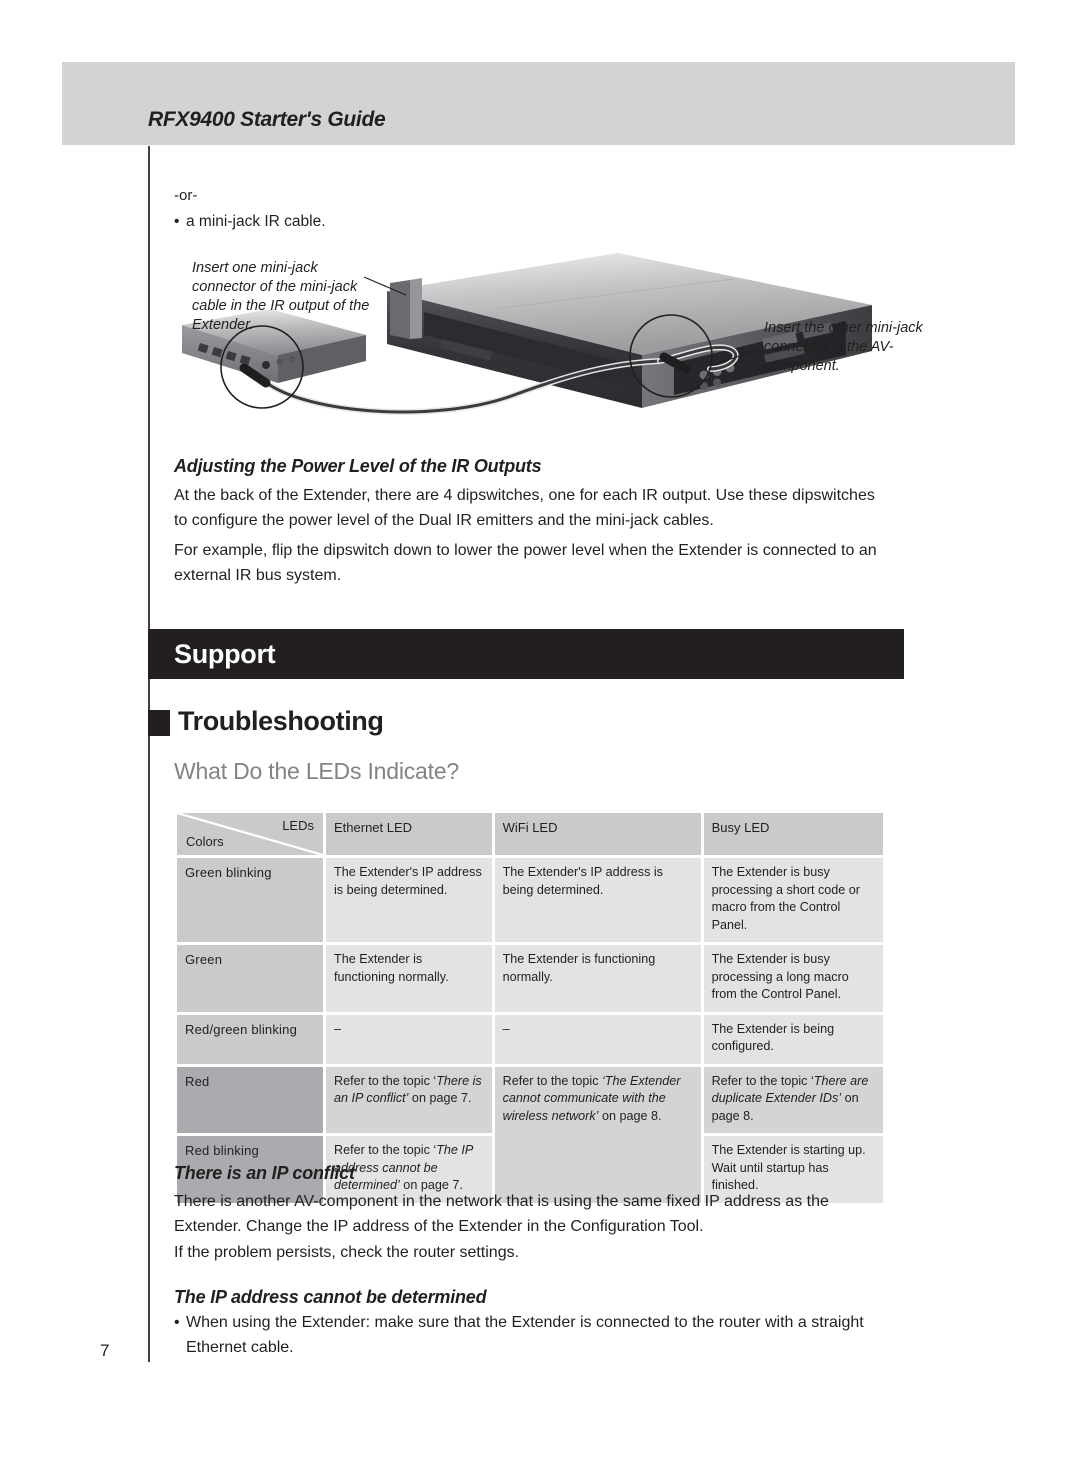  I want to click on table-corner-cell: LEDs Colors, so click(250, 834).